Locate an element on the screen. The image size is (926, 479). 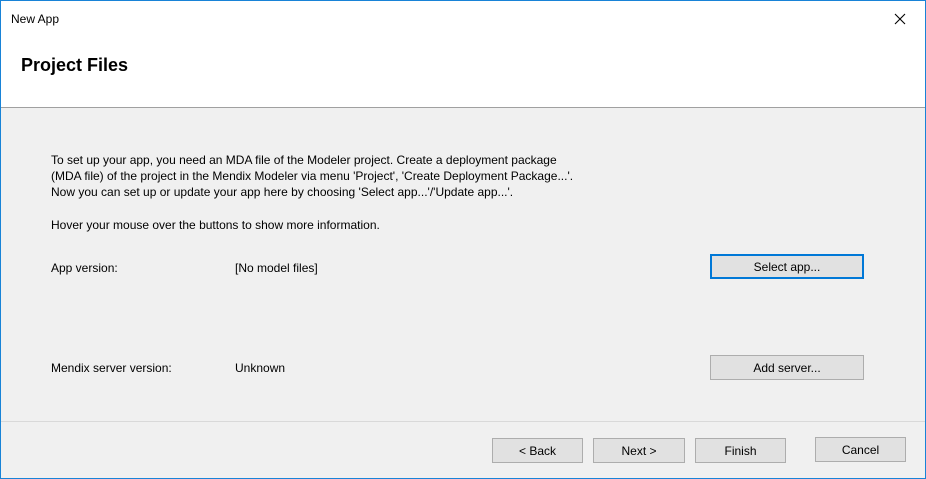
cancel-button: Cancel is located at coordinates (860, 449).